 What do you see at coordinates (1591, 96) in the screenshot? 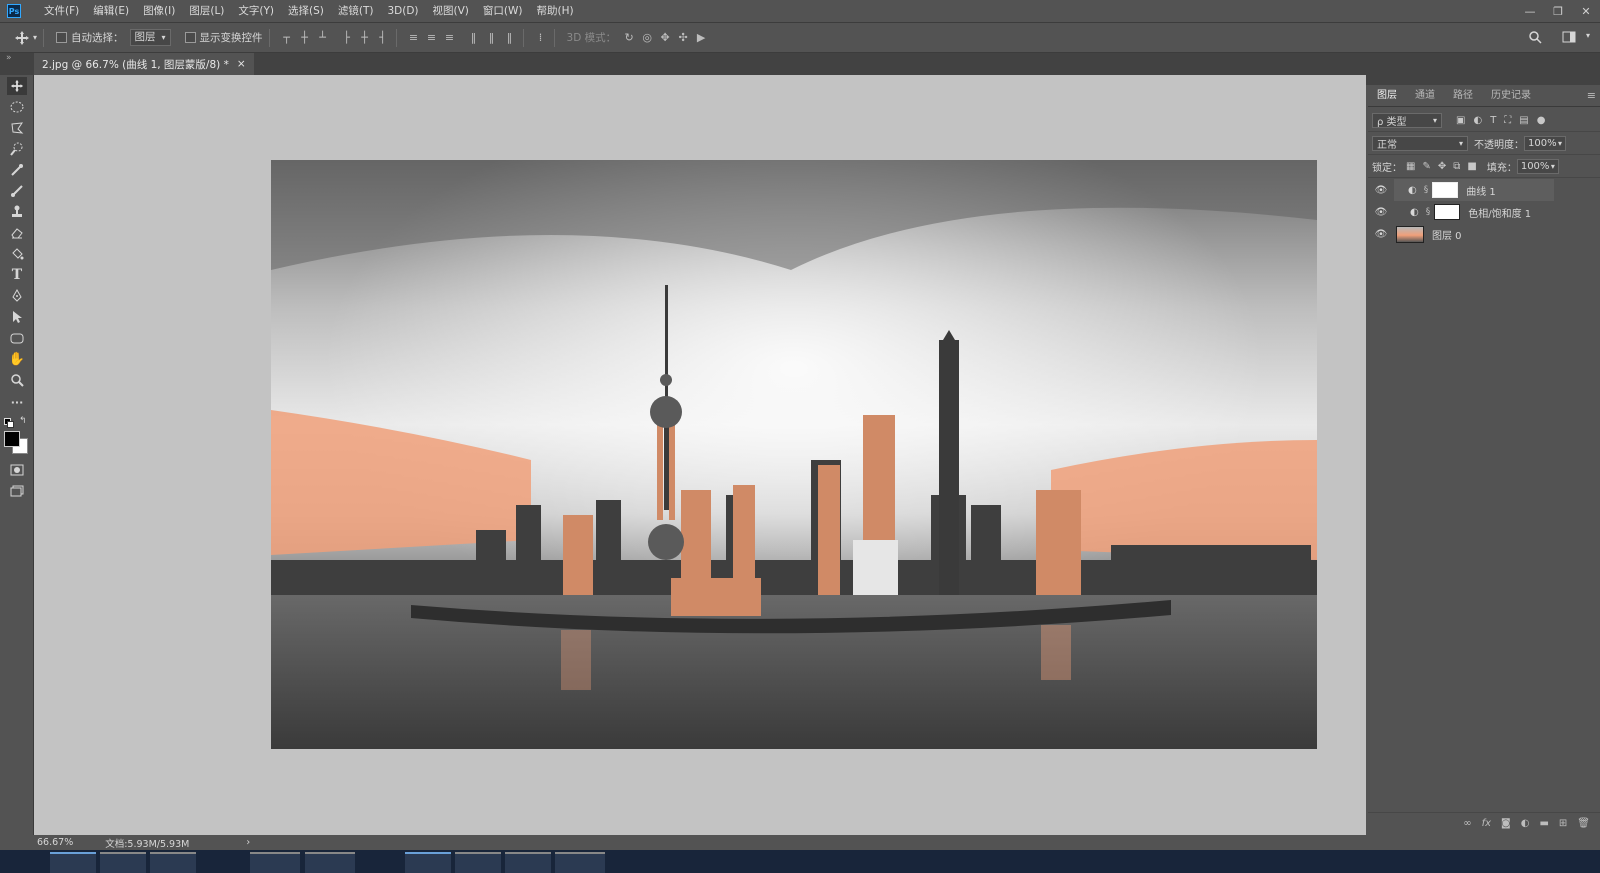
I see `panel-menu-icon: ≡` at bounding box center [1591, 96].